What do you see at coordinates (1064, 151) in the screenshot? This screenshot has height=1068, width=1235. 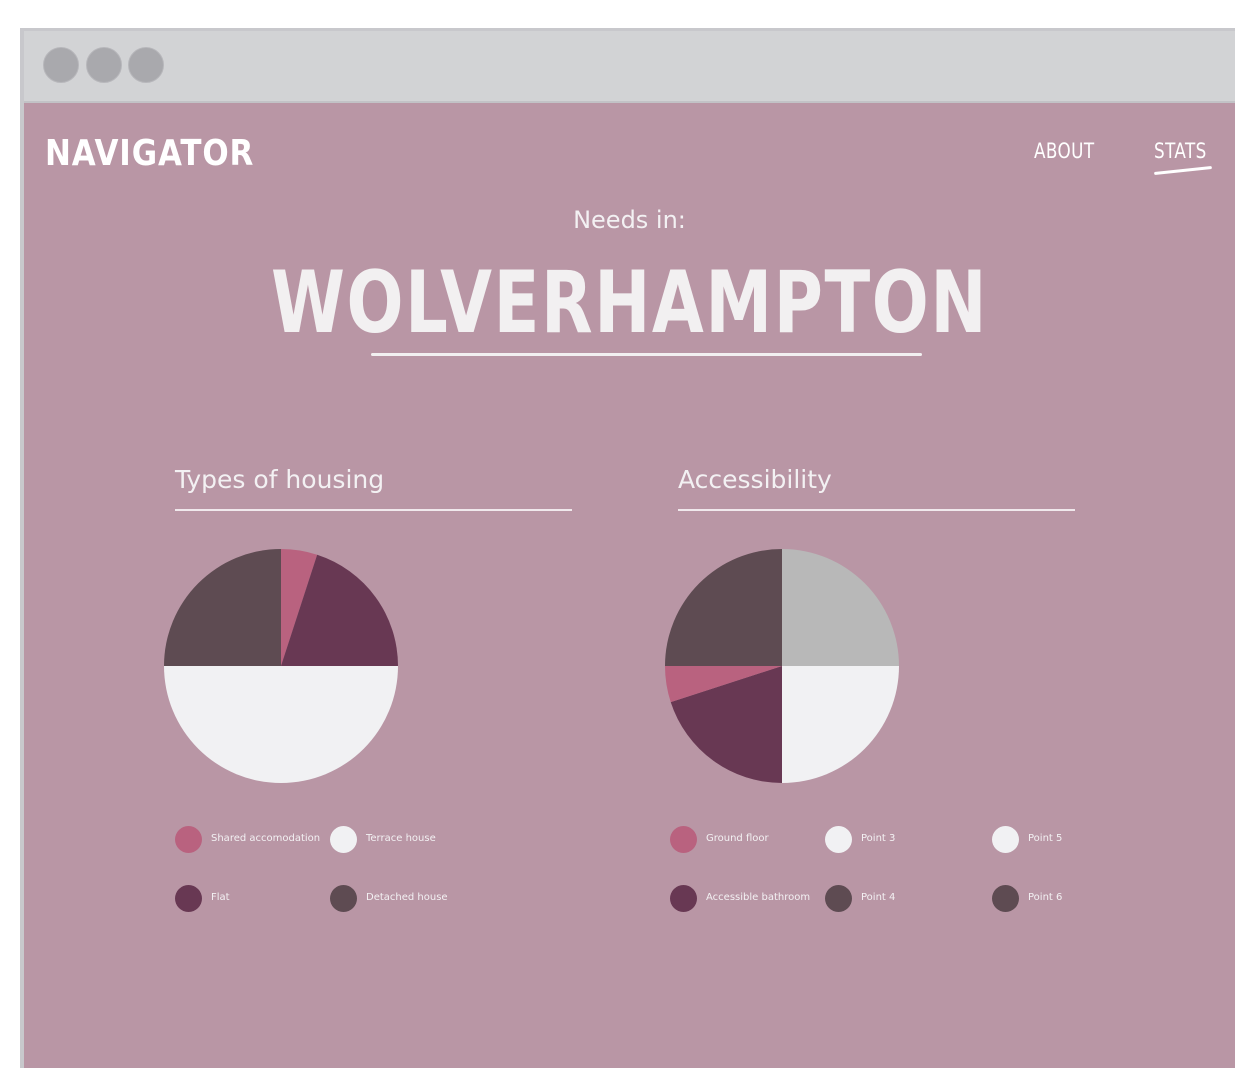 I see `nav-about-link: ABOUT` at bounding box center [1064, 151].